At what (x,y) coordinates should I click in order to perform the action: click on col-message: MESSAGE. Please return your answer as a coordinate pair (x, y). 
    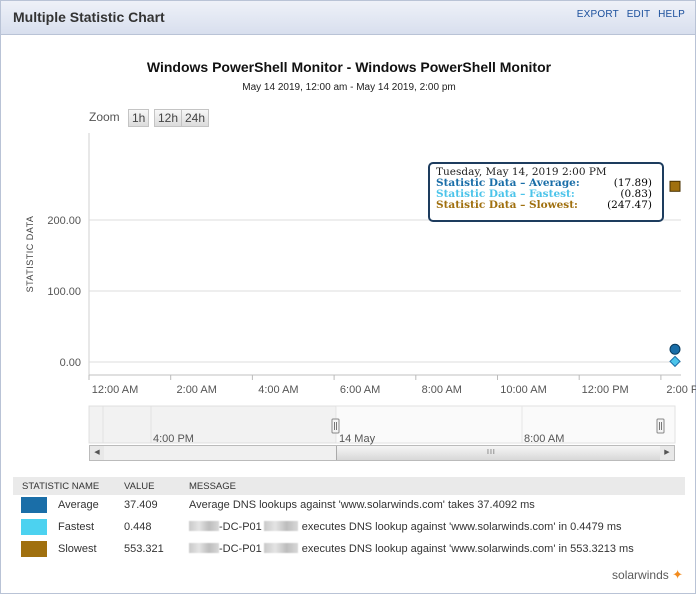
    Looking at the image, I should click on (212, 486).